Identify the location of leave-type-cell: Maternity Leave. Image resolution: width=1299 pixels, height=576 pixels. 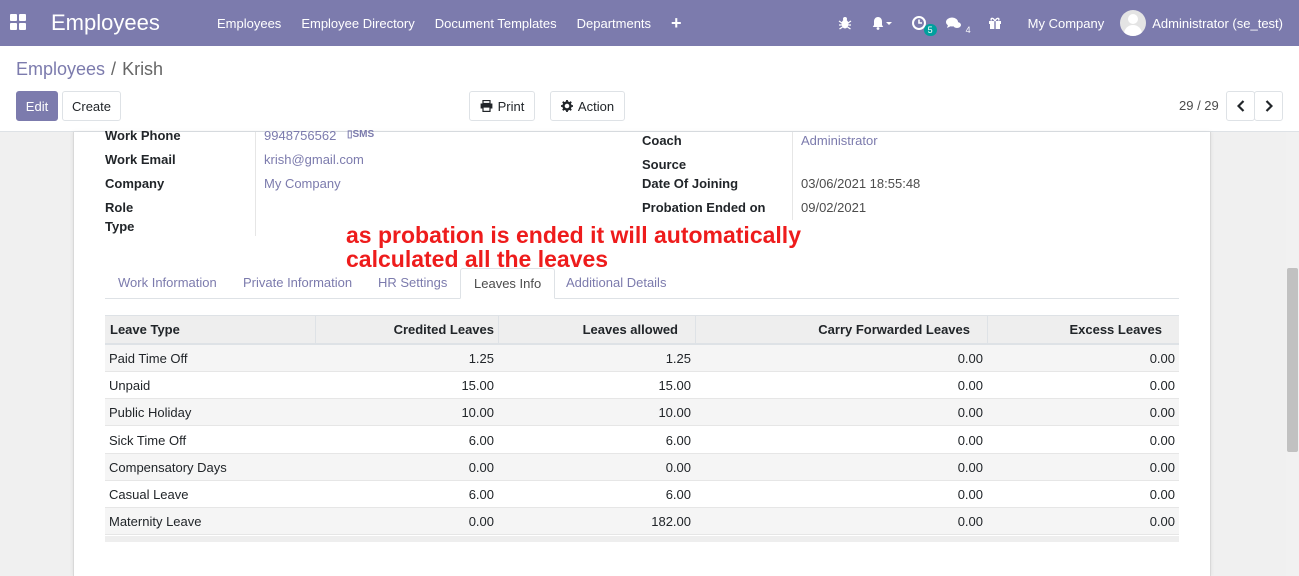
(155, 522).